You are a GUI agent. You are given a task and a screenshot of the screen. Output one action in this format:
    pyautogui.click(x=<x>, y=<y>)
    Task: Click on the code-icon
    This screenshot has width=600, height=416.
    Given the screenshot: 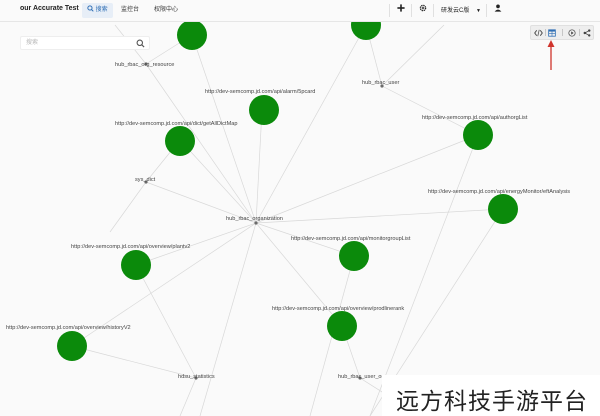 What is the action you would take?
    pyautogui.click(x=538, y=32)
    